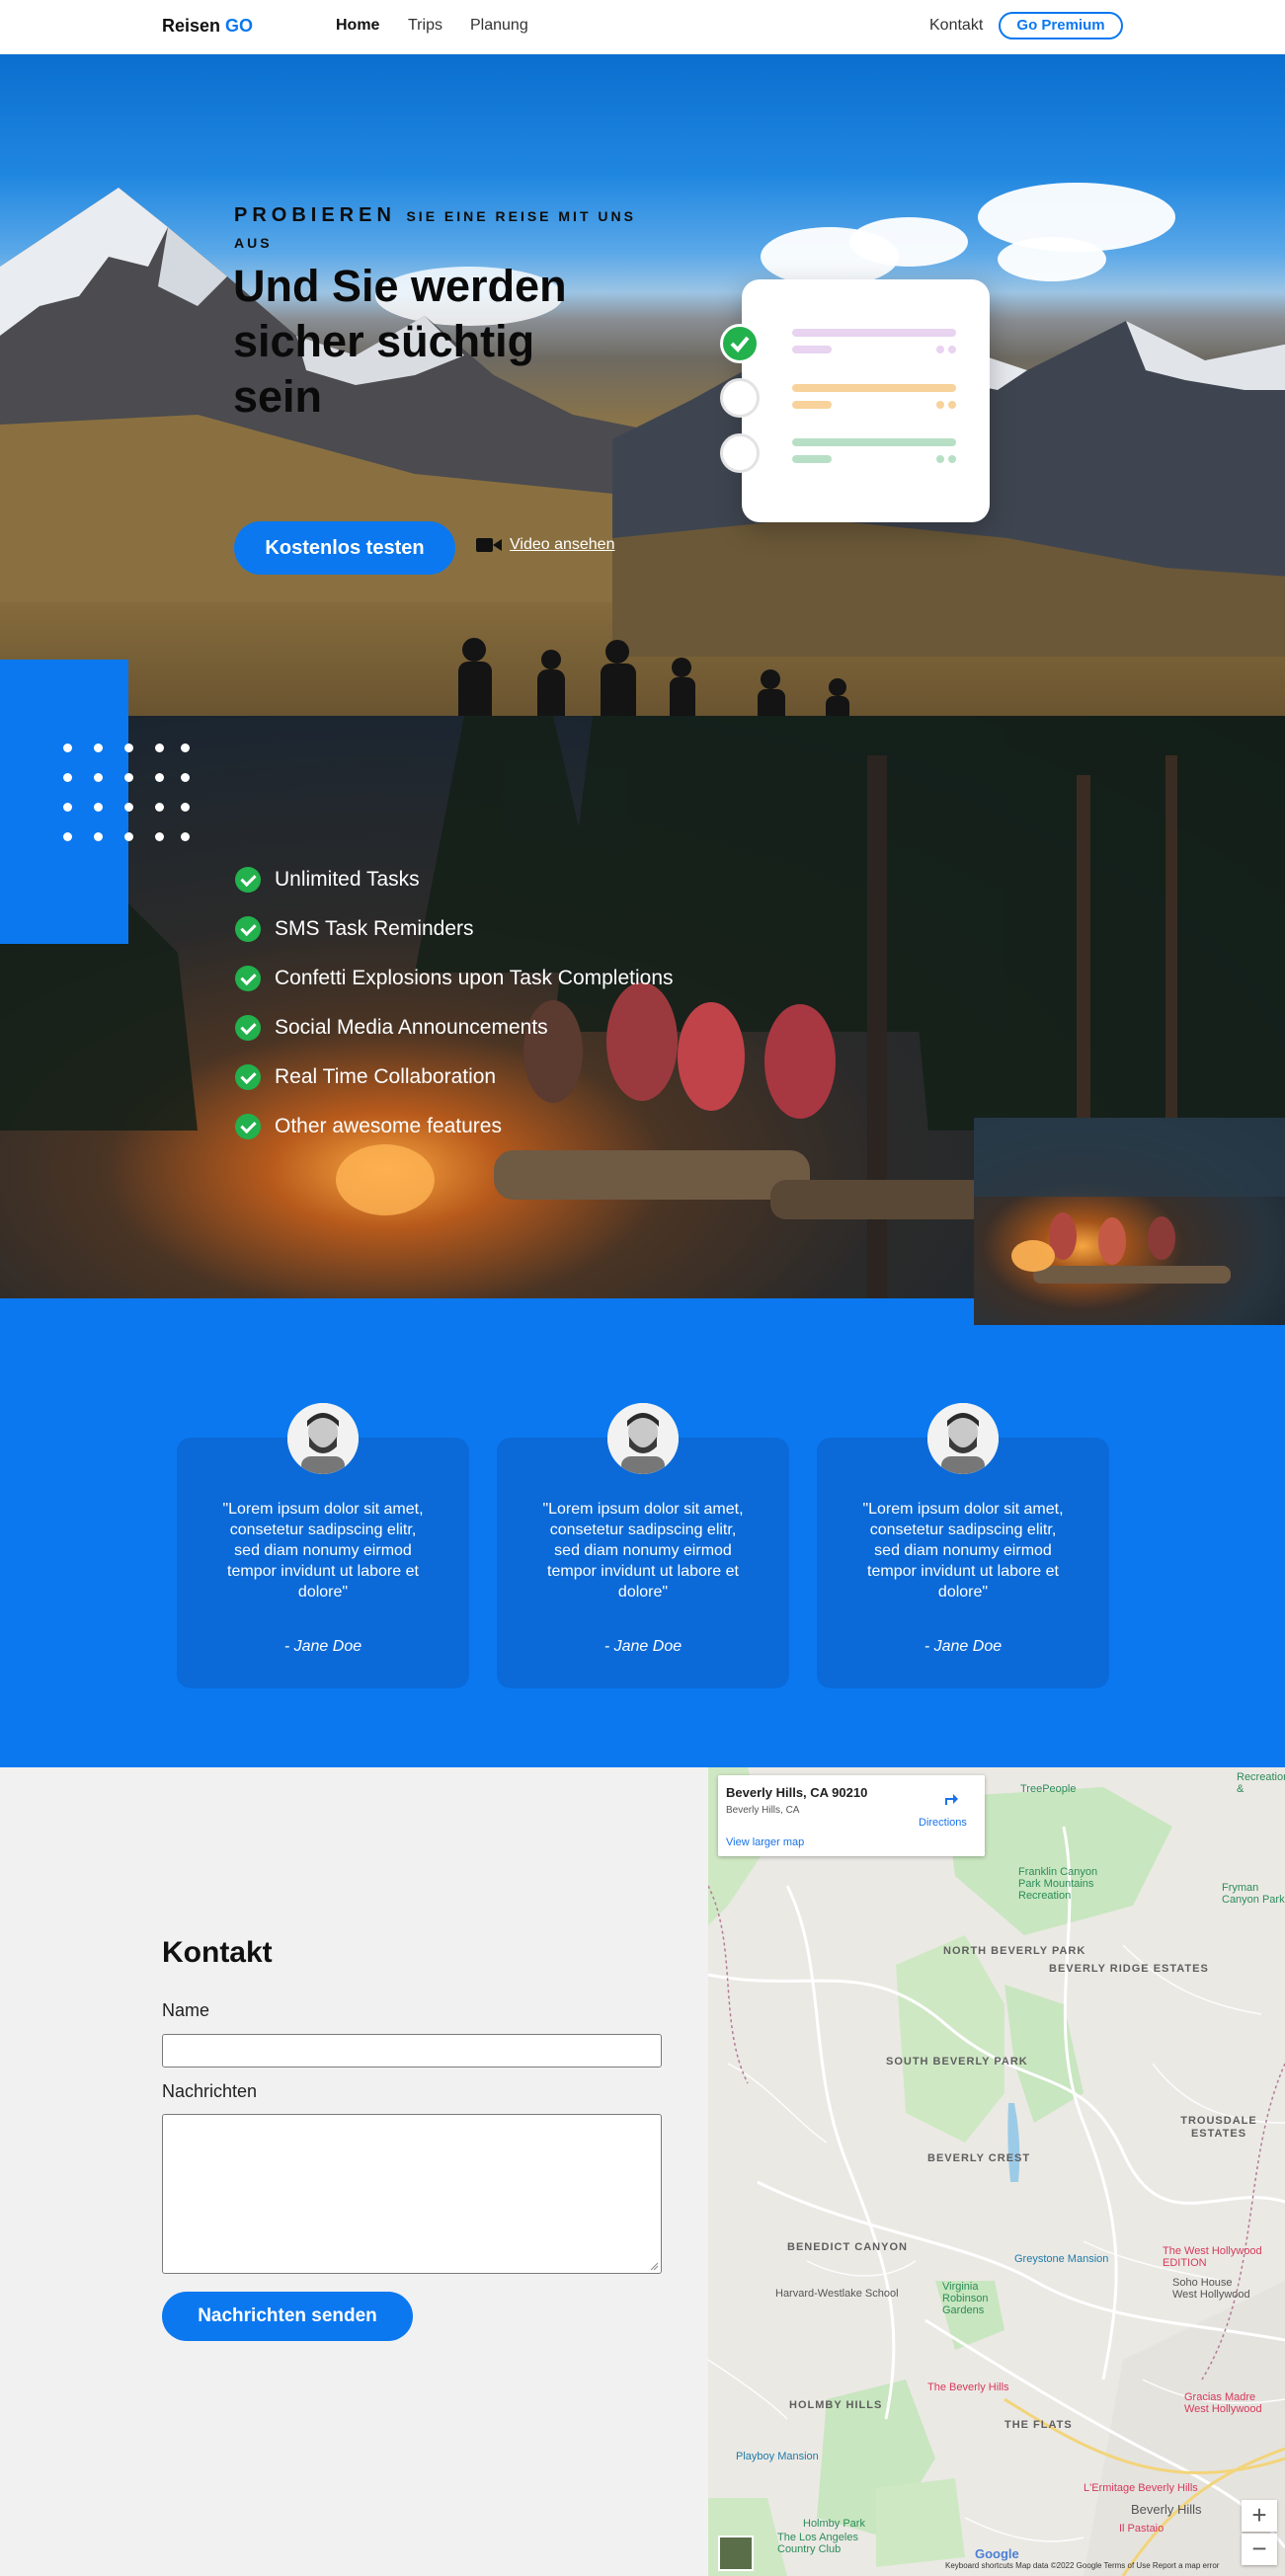 Image resolution: width=1285 pixels, height=2576 pixels. Describe the element at coordinates (389, 1126) in the screenshot. I see `feature-label: Other awesome features` at that location.